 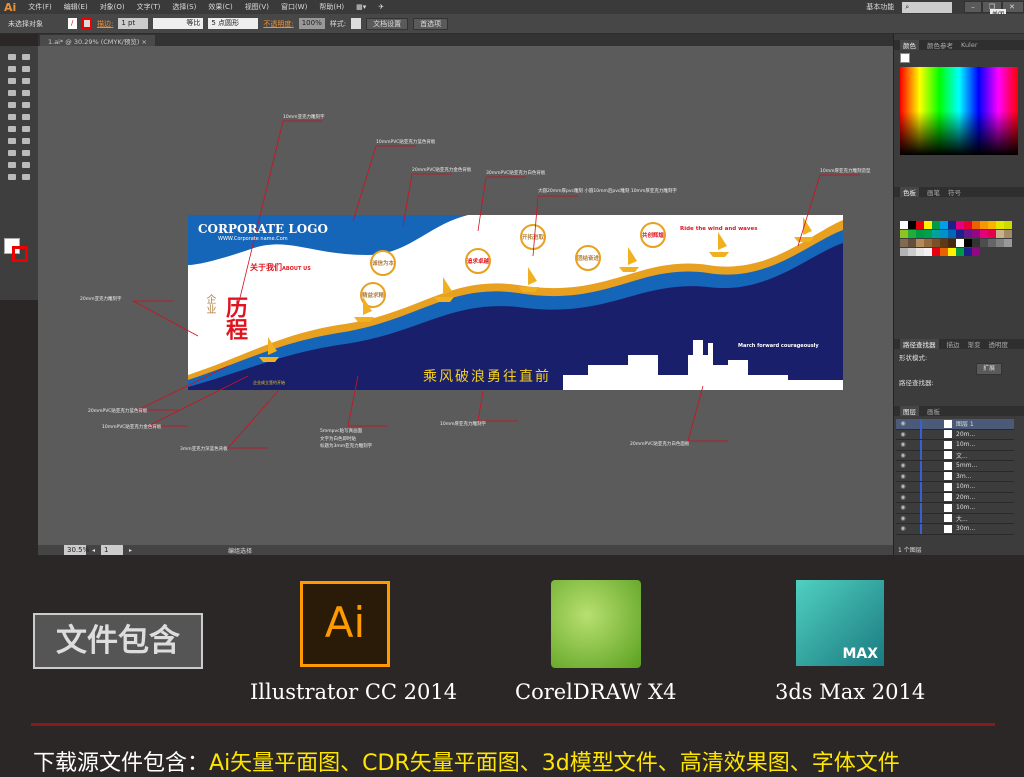 I want to click on menu-help: 帮助(H), so click(x=331, y=7).